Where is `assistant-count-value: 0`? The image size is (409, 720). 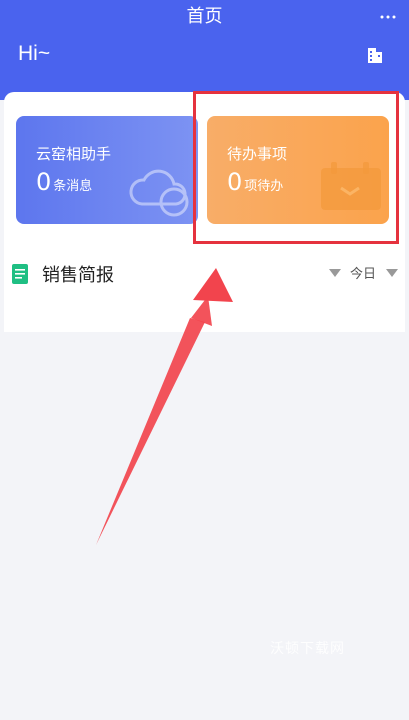 assistant-count-value: 0 is located at coordinates (44, 182).